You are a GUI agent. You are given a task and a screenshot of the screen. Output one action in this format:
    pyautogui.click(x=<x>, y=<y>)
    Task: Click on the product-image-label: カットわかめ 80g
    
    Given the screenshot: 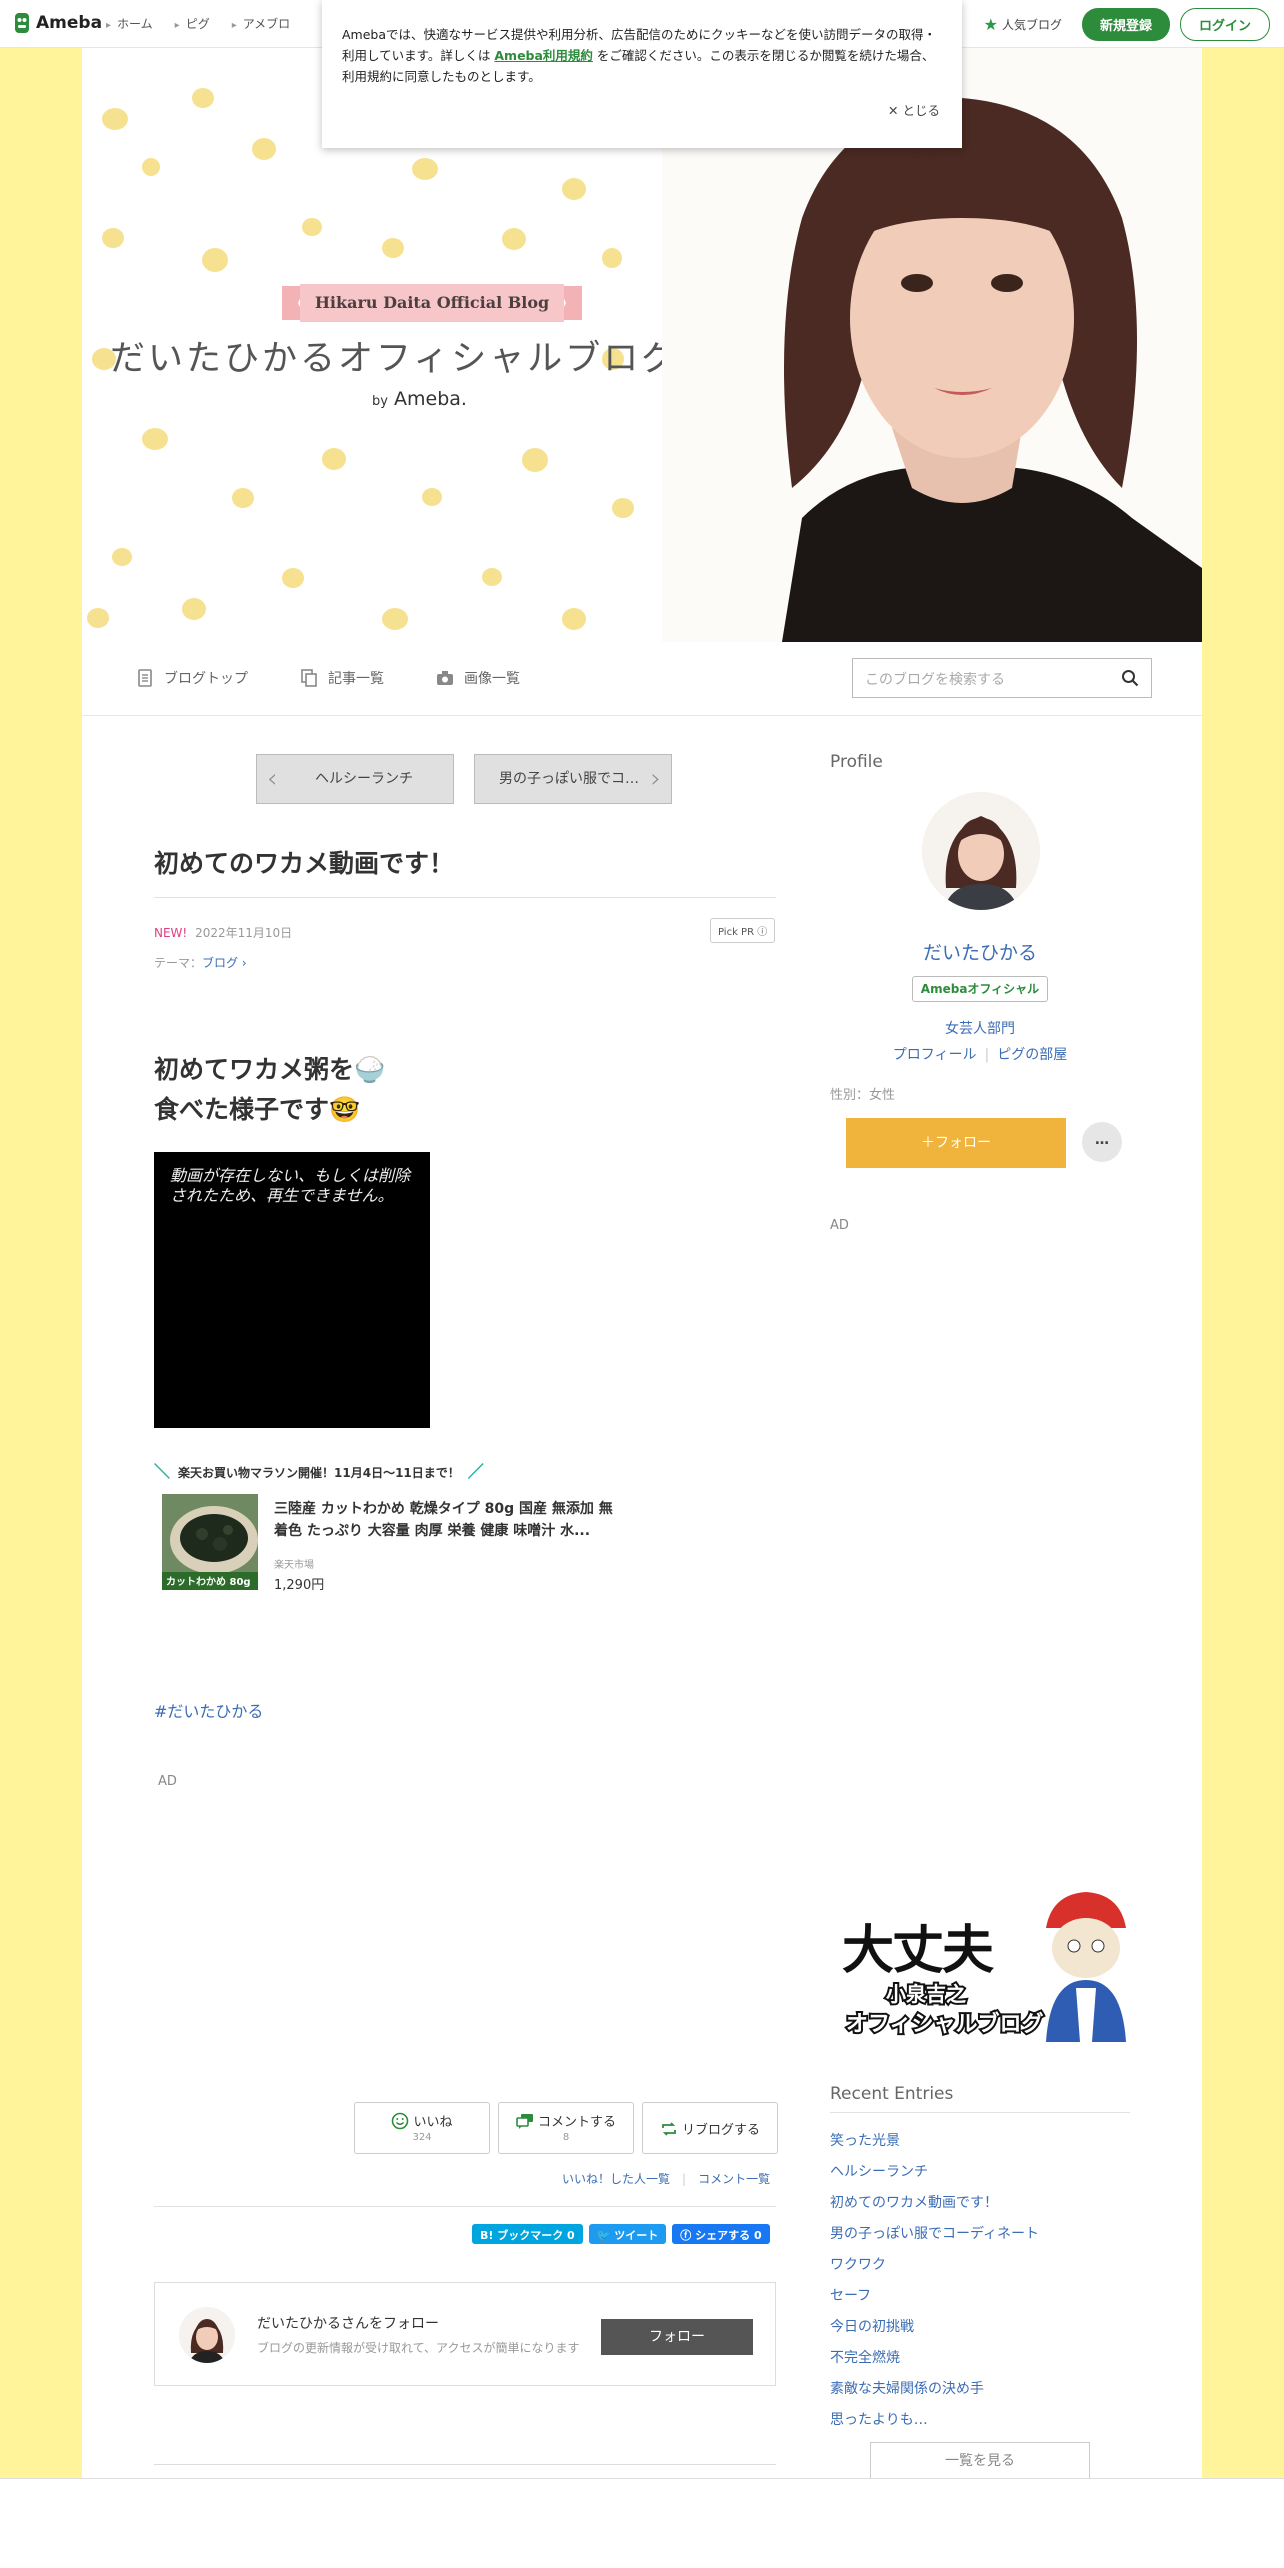 What is the action you would take?
    pyautogui.click(x=208, y=1582)
    